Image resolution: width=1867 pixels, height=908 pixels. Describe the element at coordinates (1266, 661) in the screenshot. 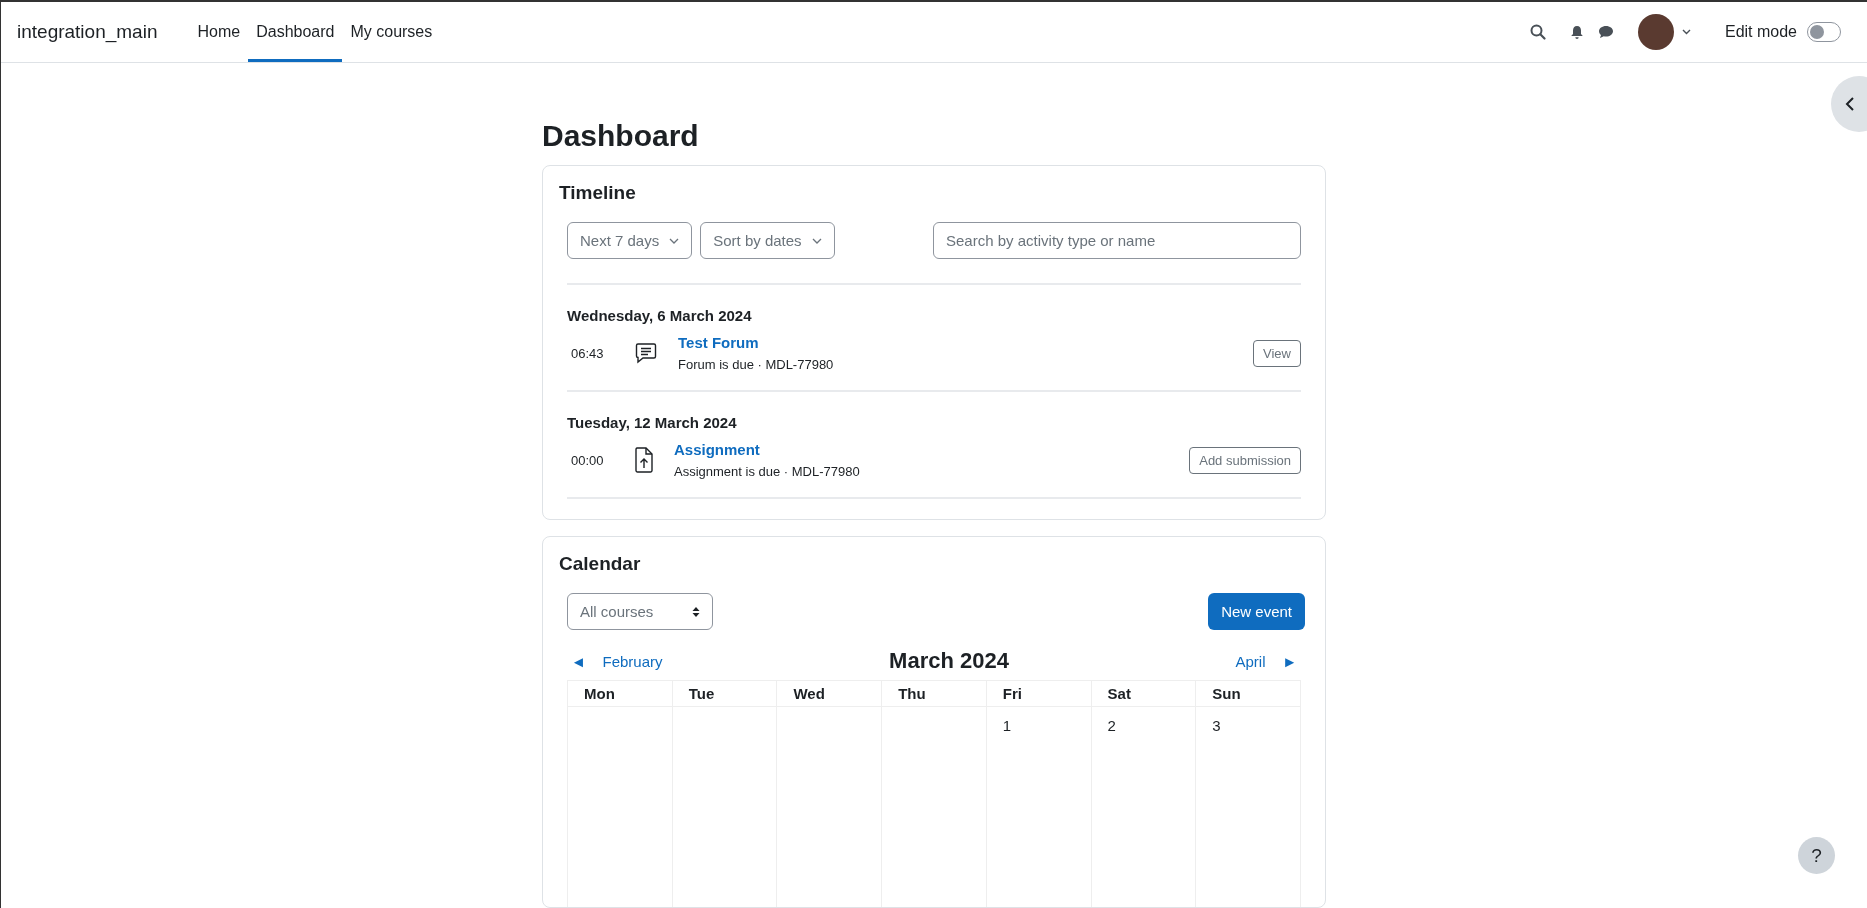

I see `next-month-link: April ►` at that location.